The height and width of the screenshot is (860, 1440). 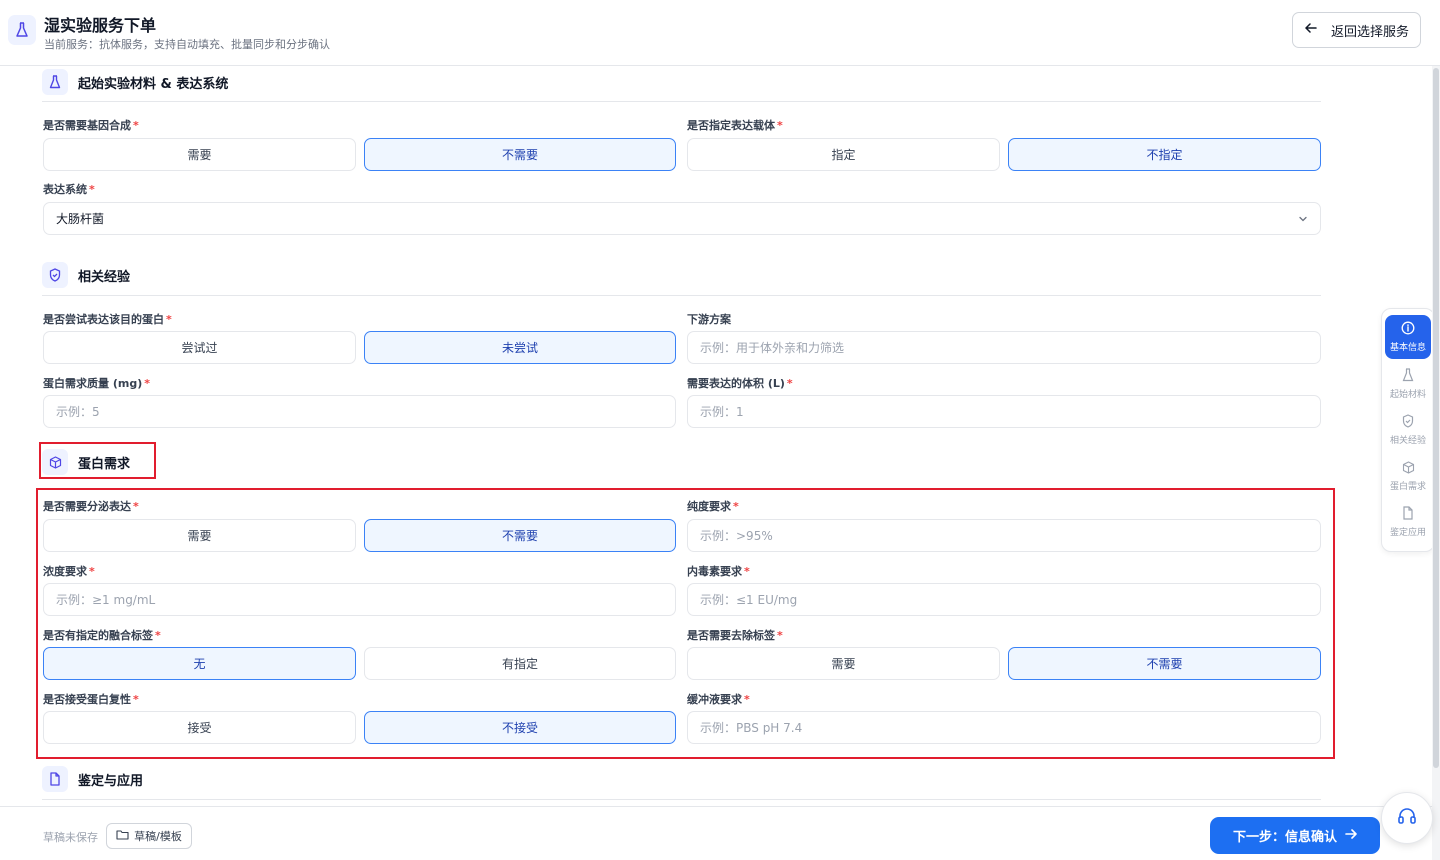 What do you see at coordinates (1284, 837) in the screenshot?
I see `next-step-label: 下一步：信息确认` at bounding box center [1284, 837].